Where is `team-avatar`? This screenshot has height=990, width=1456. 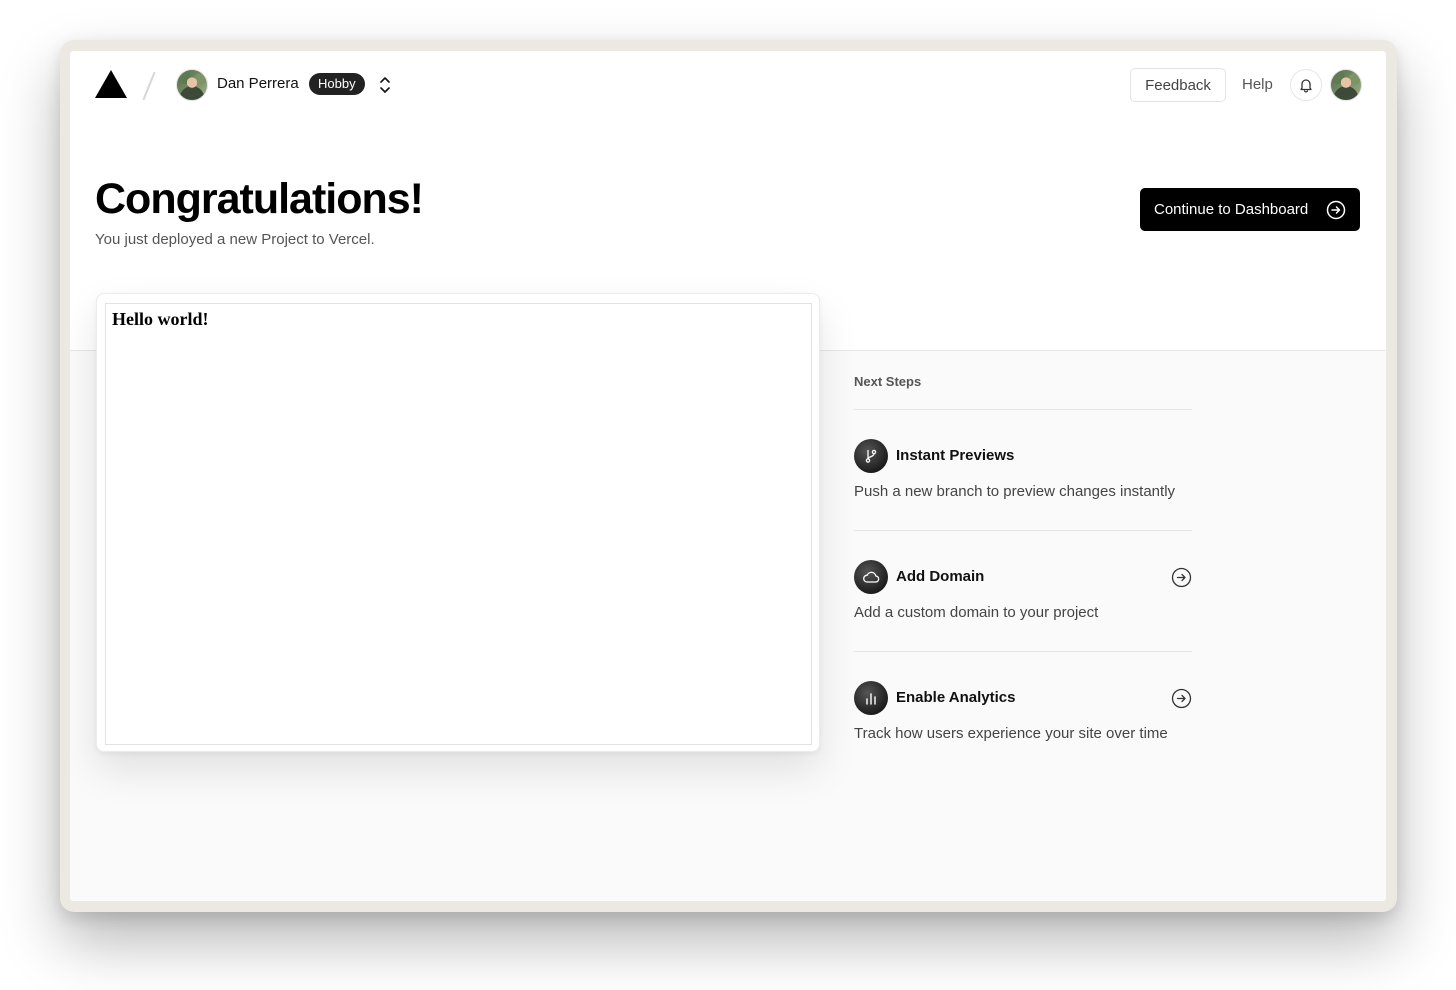 team-avatar is located at coordinates (192, 85).